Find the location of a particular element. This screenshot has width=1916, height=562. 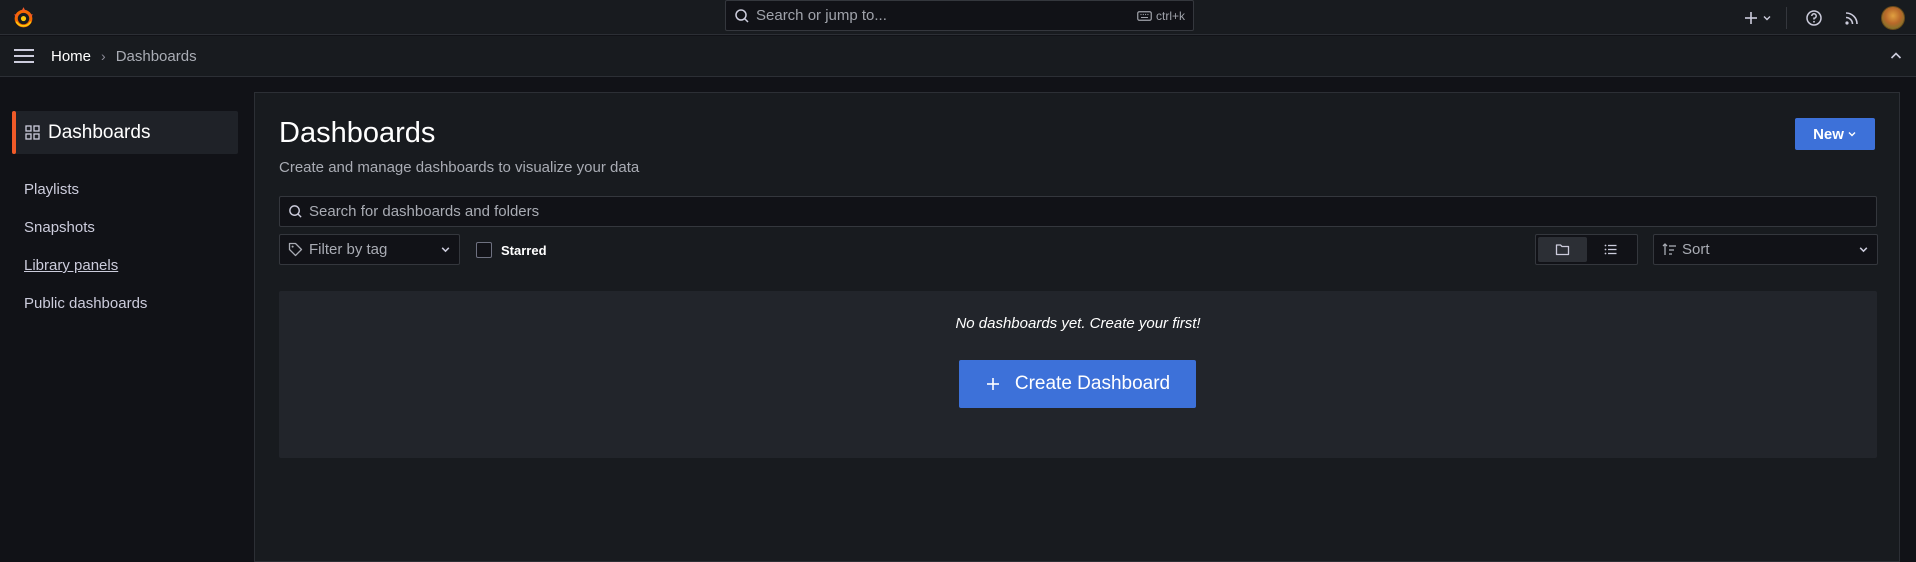

dashboard-search-input: Search for dashboards and folders is located at coordinates (1078, 211).